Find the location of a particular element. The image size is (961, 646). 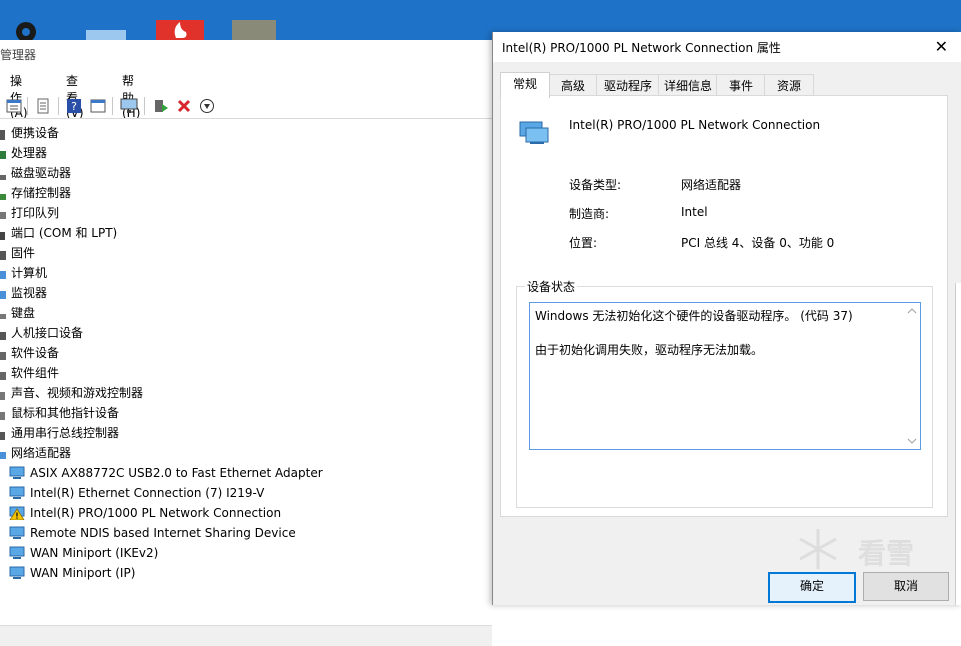

device-name: Intel(R) PRO/1000 PL Network Connection is located at coordinates (695, 125).